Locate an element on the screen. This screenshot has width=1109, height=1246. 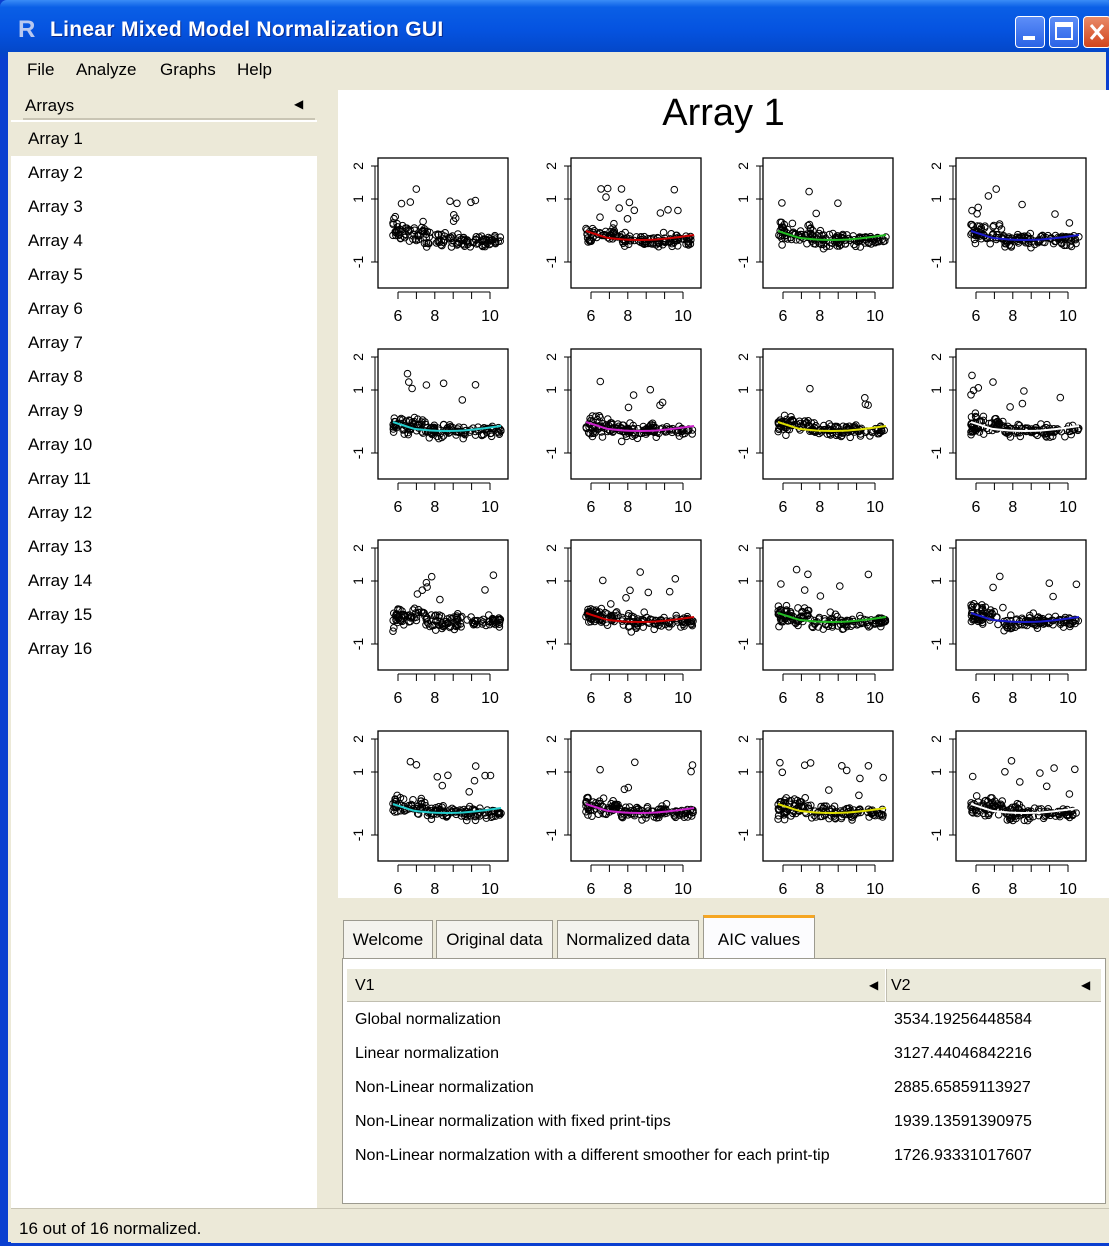
collapse-arrow-icon: ◀ is located at coordinates (298, 104).